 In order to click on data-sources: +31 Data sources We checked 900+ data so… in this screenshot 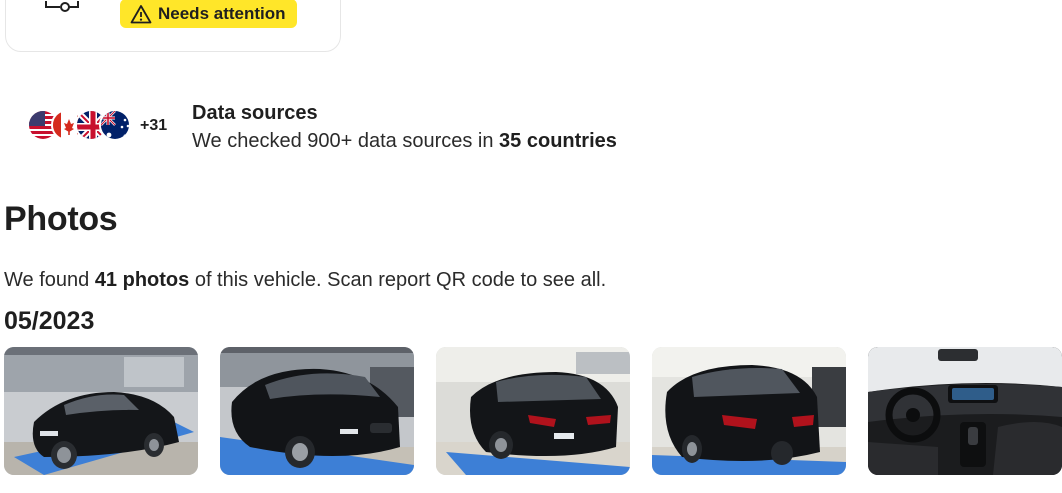, I will do `click(322, 128)`.